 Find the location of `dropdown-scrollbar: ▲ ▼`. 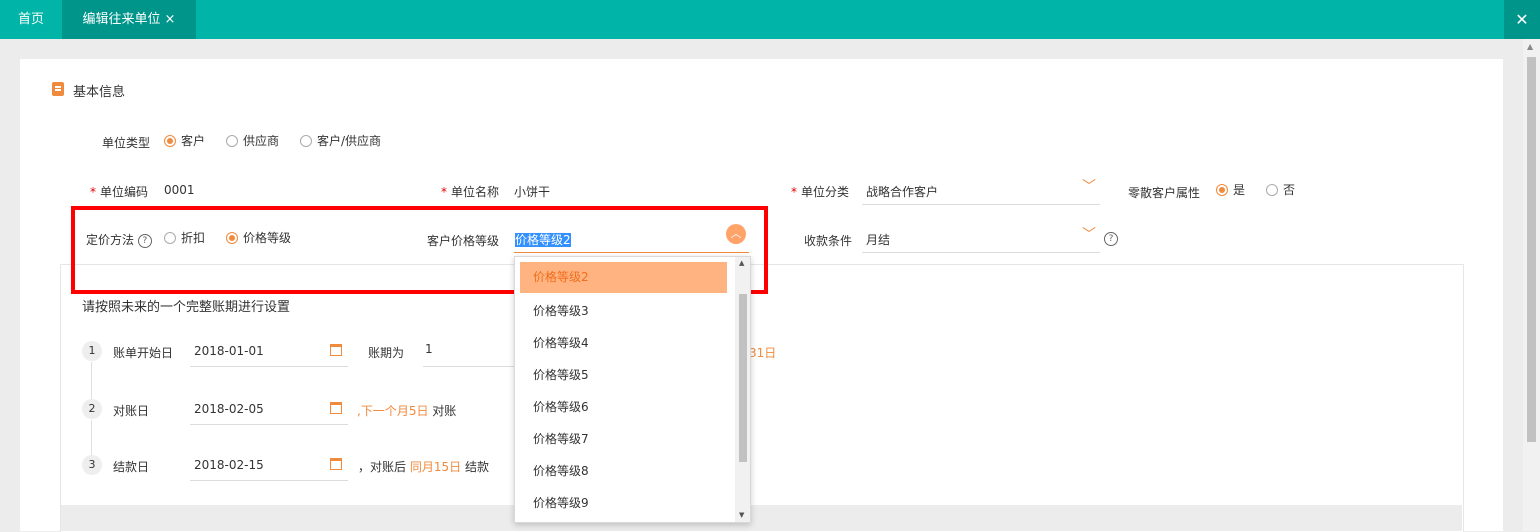

dropdown-scrollbar: ▲ ▼ is located at coordinates (742, 389).